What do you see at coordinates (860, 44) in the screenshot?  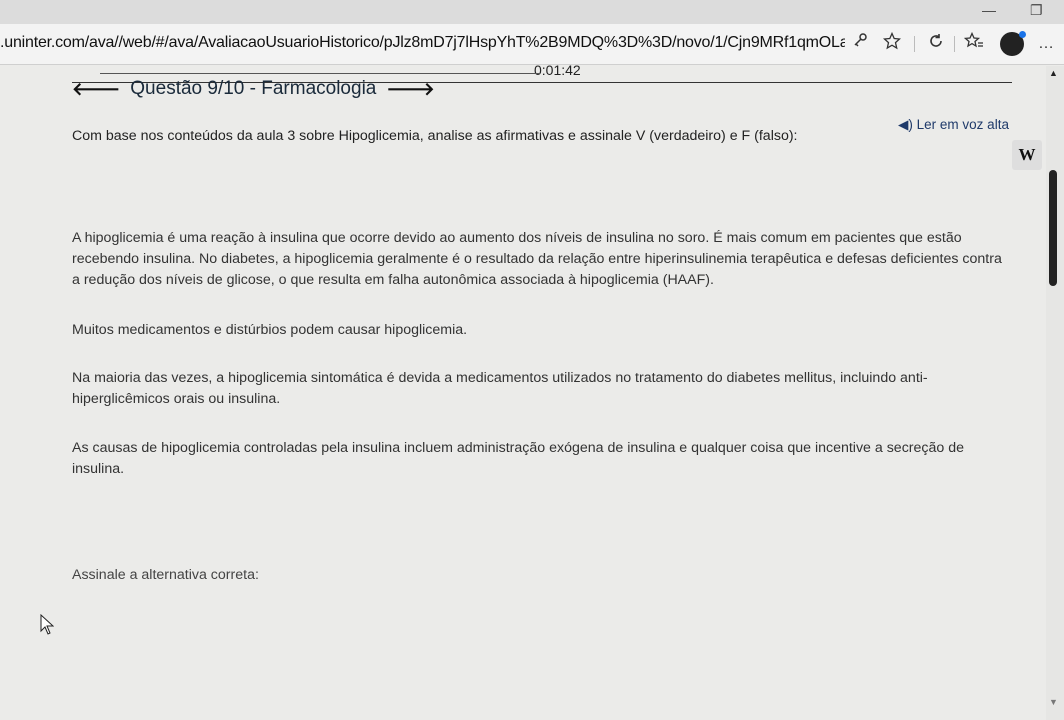 I see `key-icon` at bounding box center [860, 44].